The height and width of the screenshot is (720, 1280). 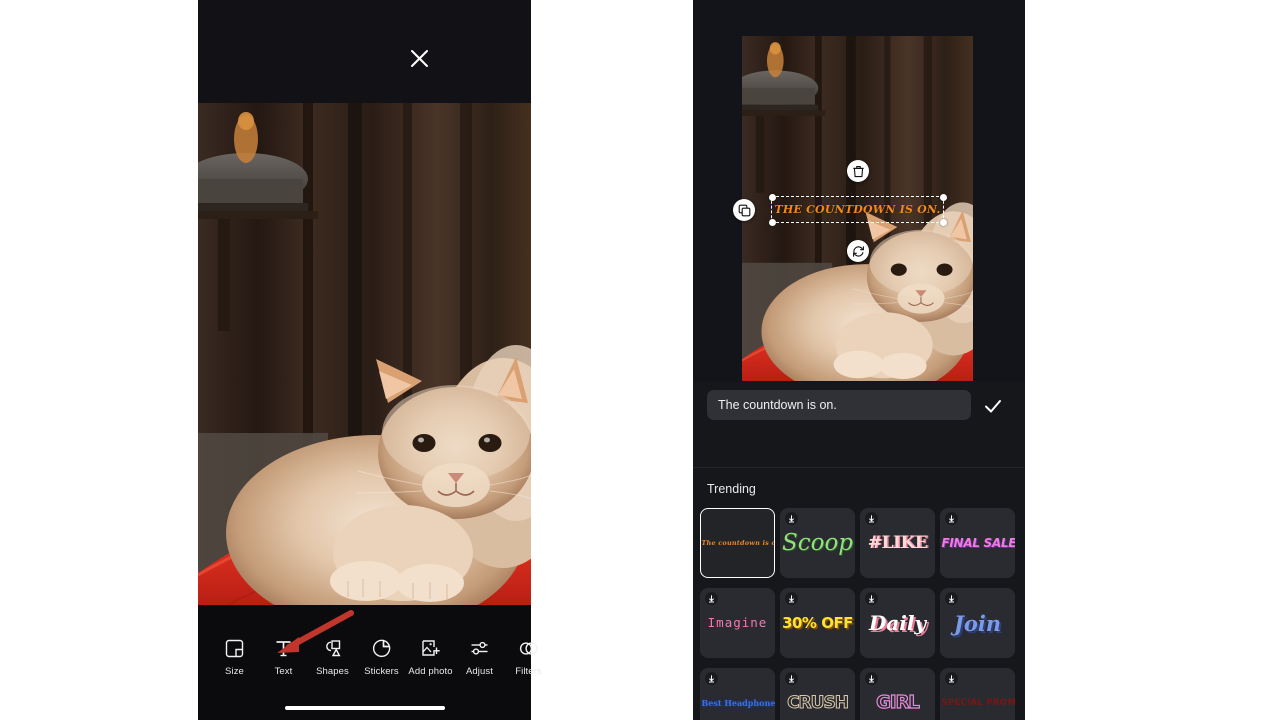 I want to click on adjust-icon, so click(x=479, y=648).